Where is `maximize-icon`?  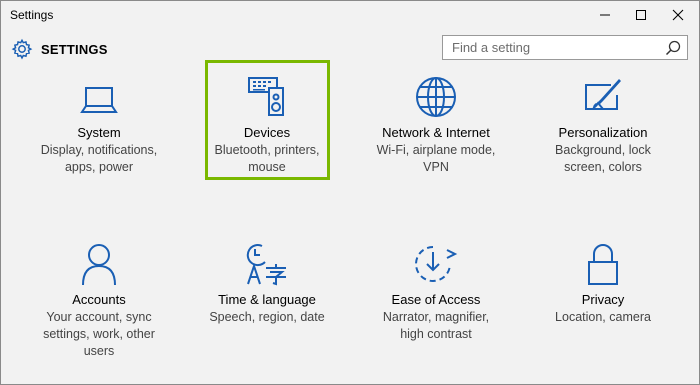 maximize-icon is located at coordinates (641, 15).